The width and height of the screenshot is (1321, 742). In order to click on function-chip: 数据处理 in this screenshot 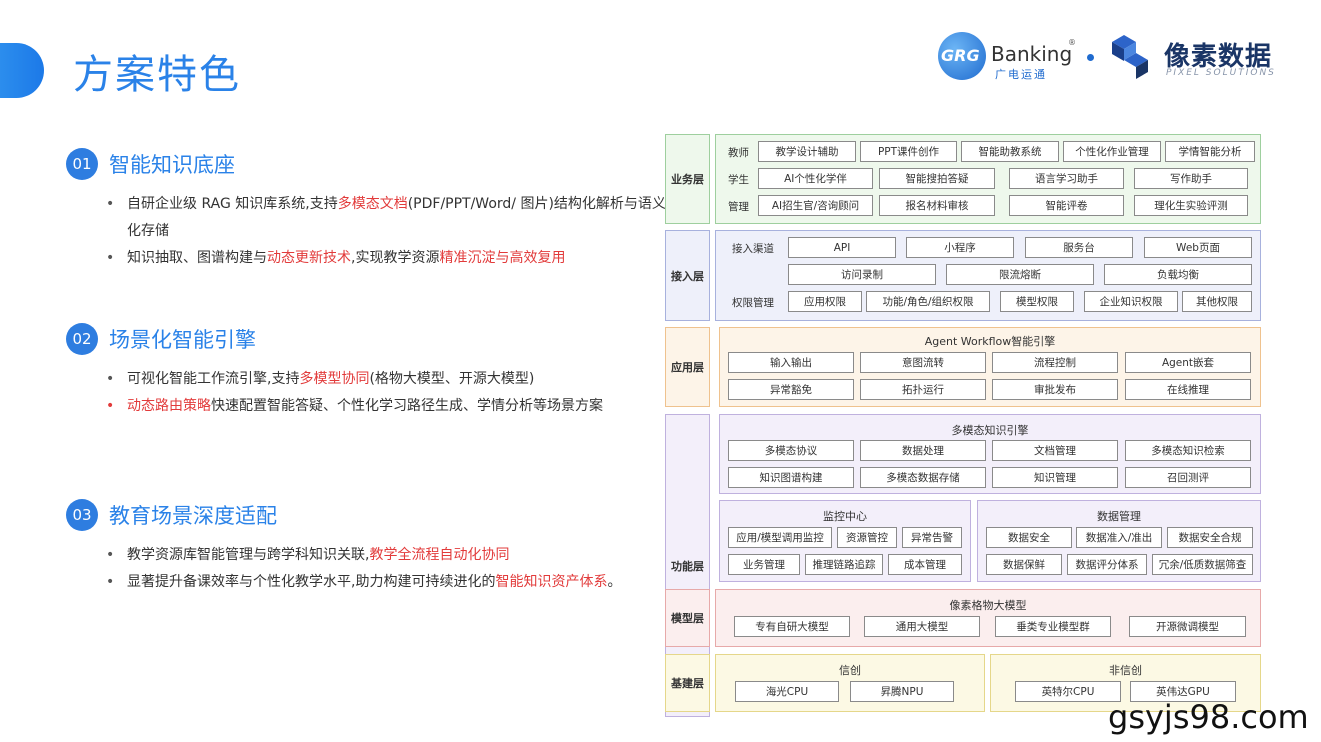, I will do `click(923, 450)`.